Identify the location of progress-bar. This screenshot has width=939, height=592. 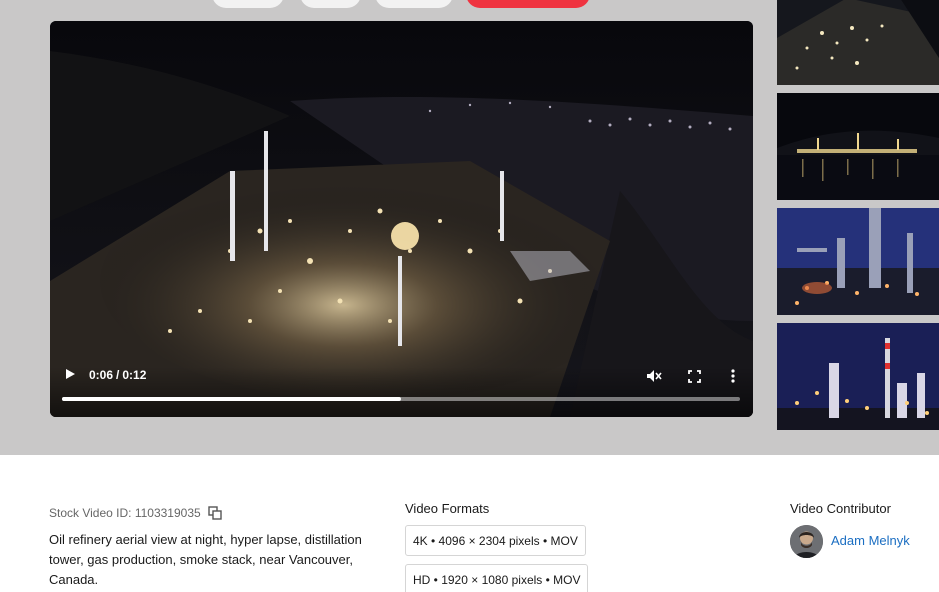
(401, 399).